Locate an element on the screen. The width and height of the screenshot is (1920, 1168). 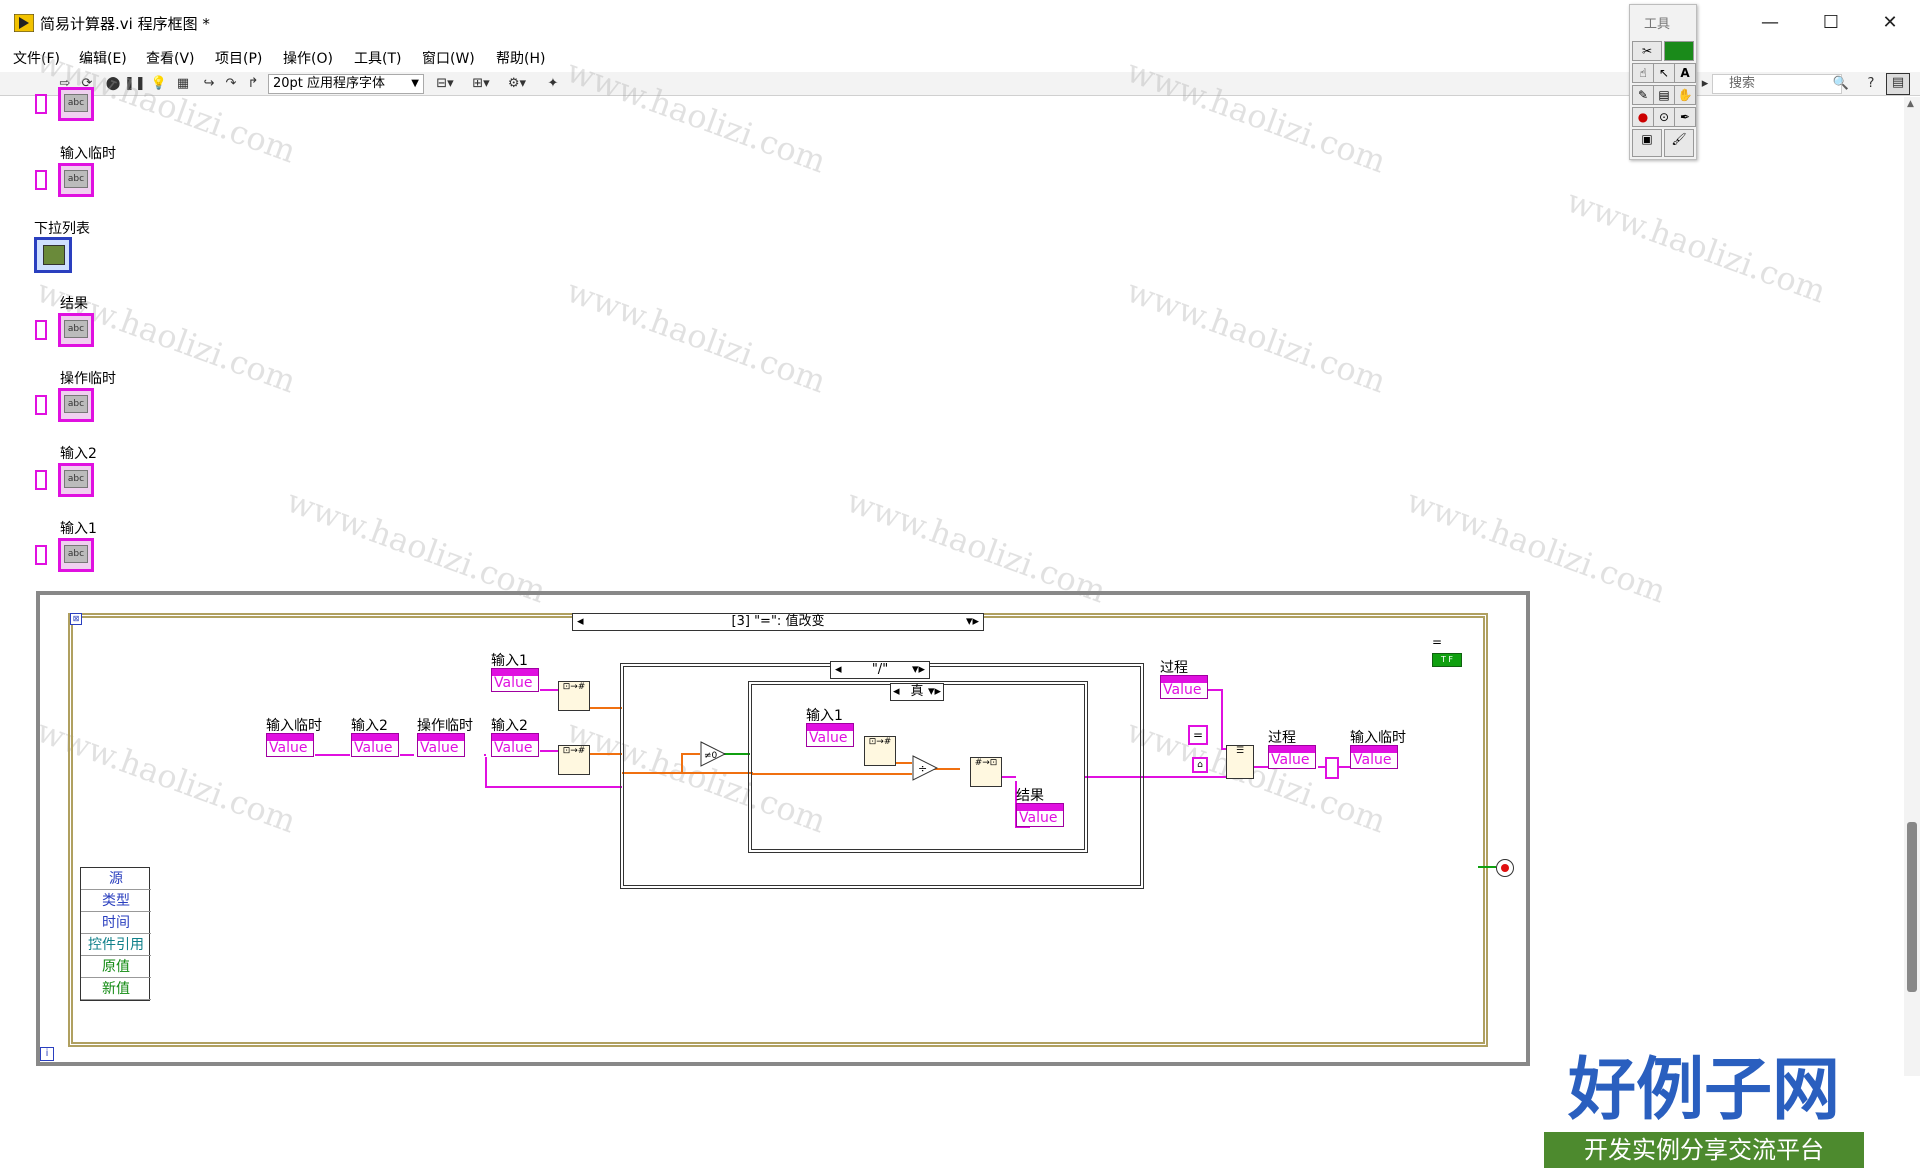
case-selector-operator: ◂ "/" ▾▸ is located at coordinates (880, 670).